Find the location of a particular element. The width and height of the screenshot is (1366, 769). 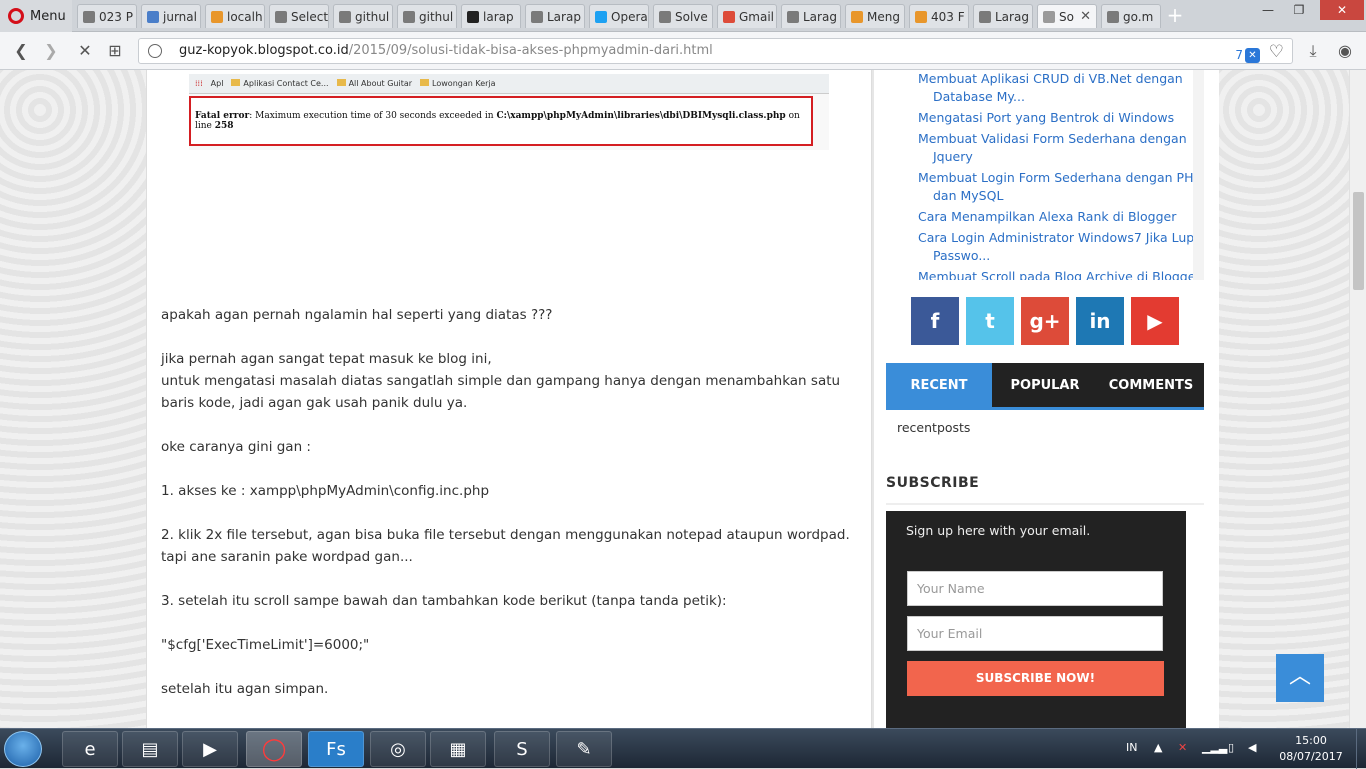

url-host: guz-kopyok.blogspot.co.id is located at coordinates (264, 50).